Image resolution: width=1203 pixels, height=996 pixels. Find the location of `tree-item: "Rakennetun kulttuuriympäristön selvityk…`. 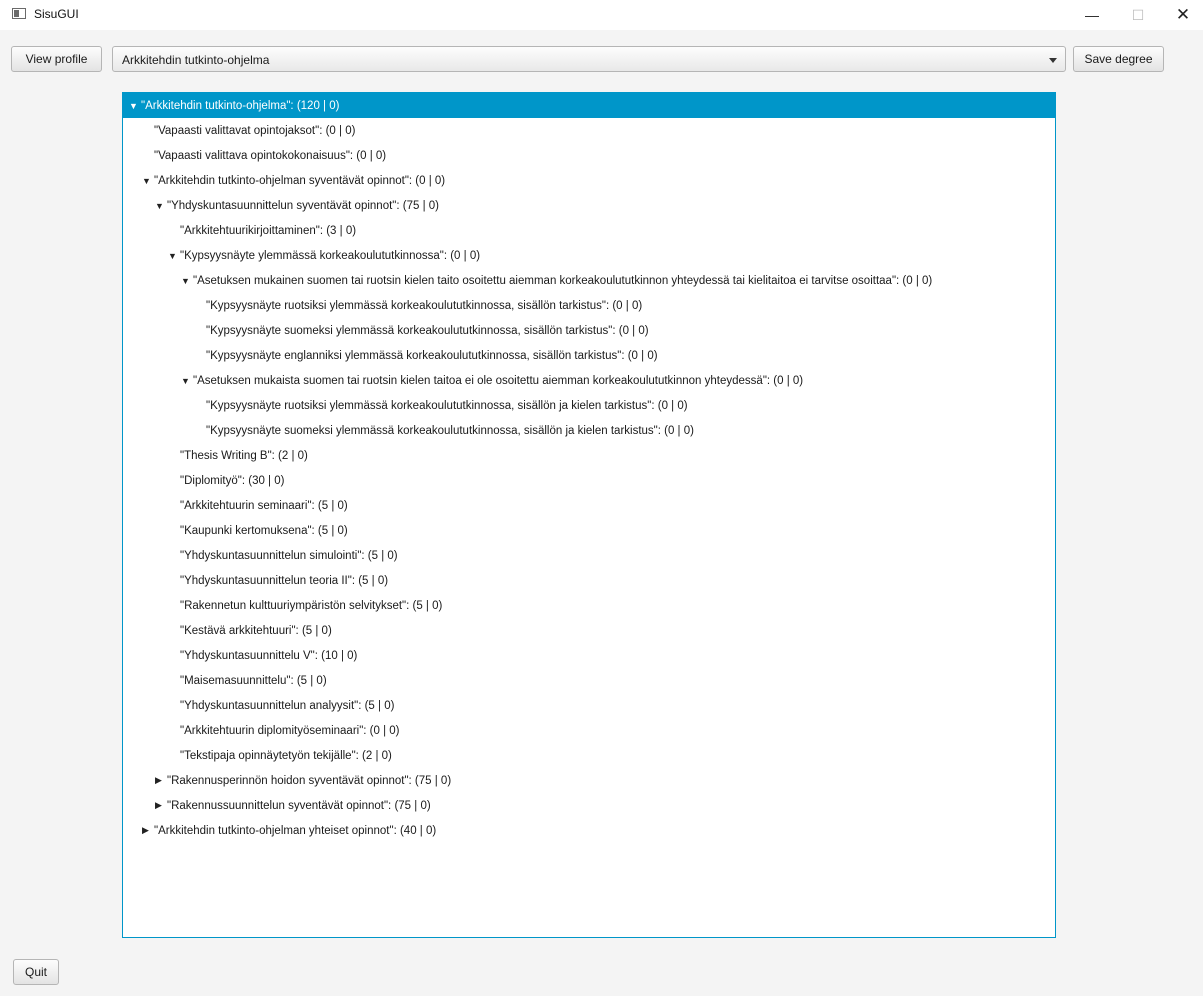

tree-item: "Rakennetun kulttuuriympäristön selvityk… is located at coordinates (589, 605).